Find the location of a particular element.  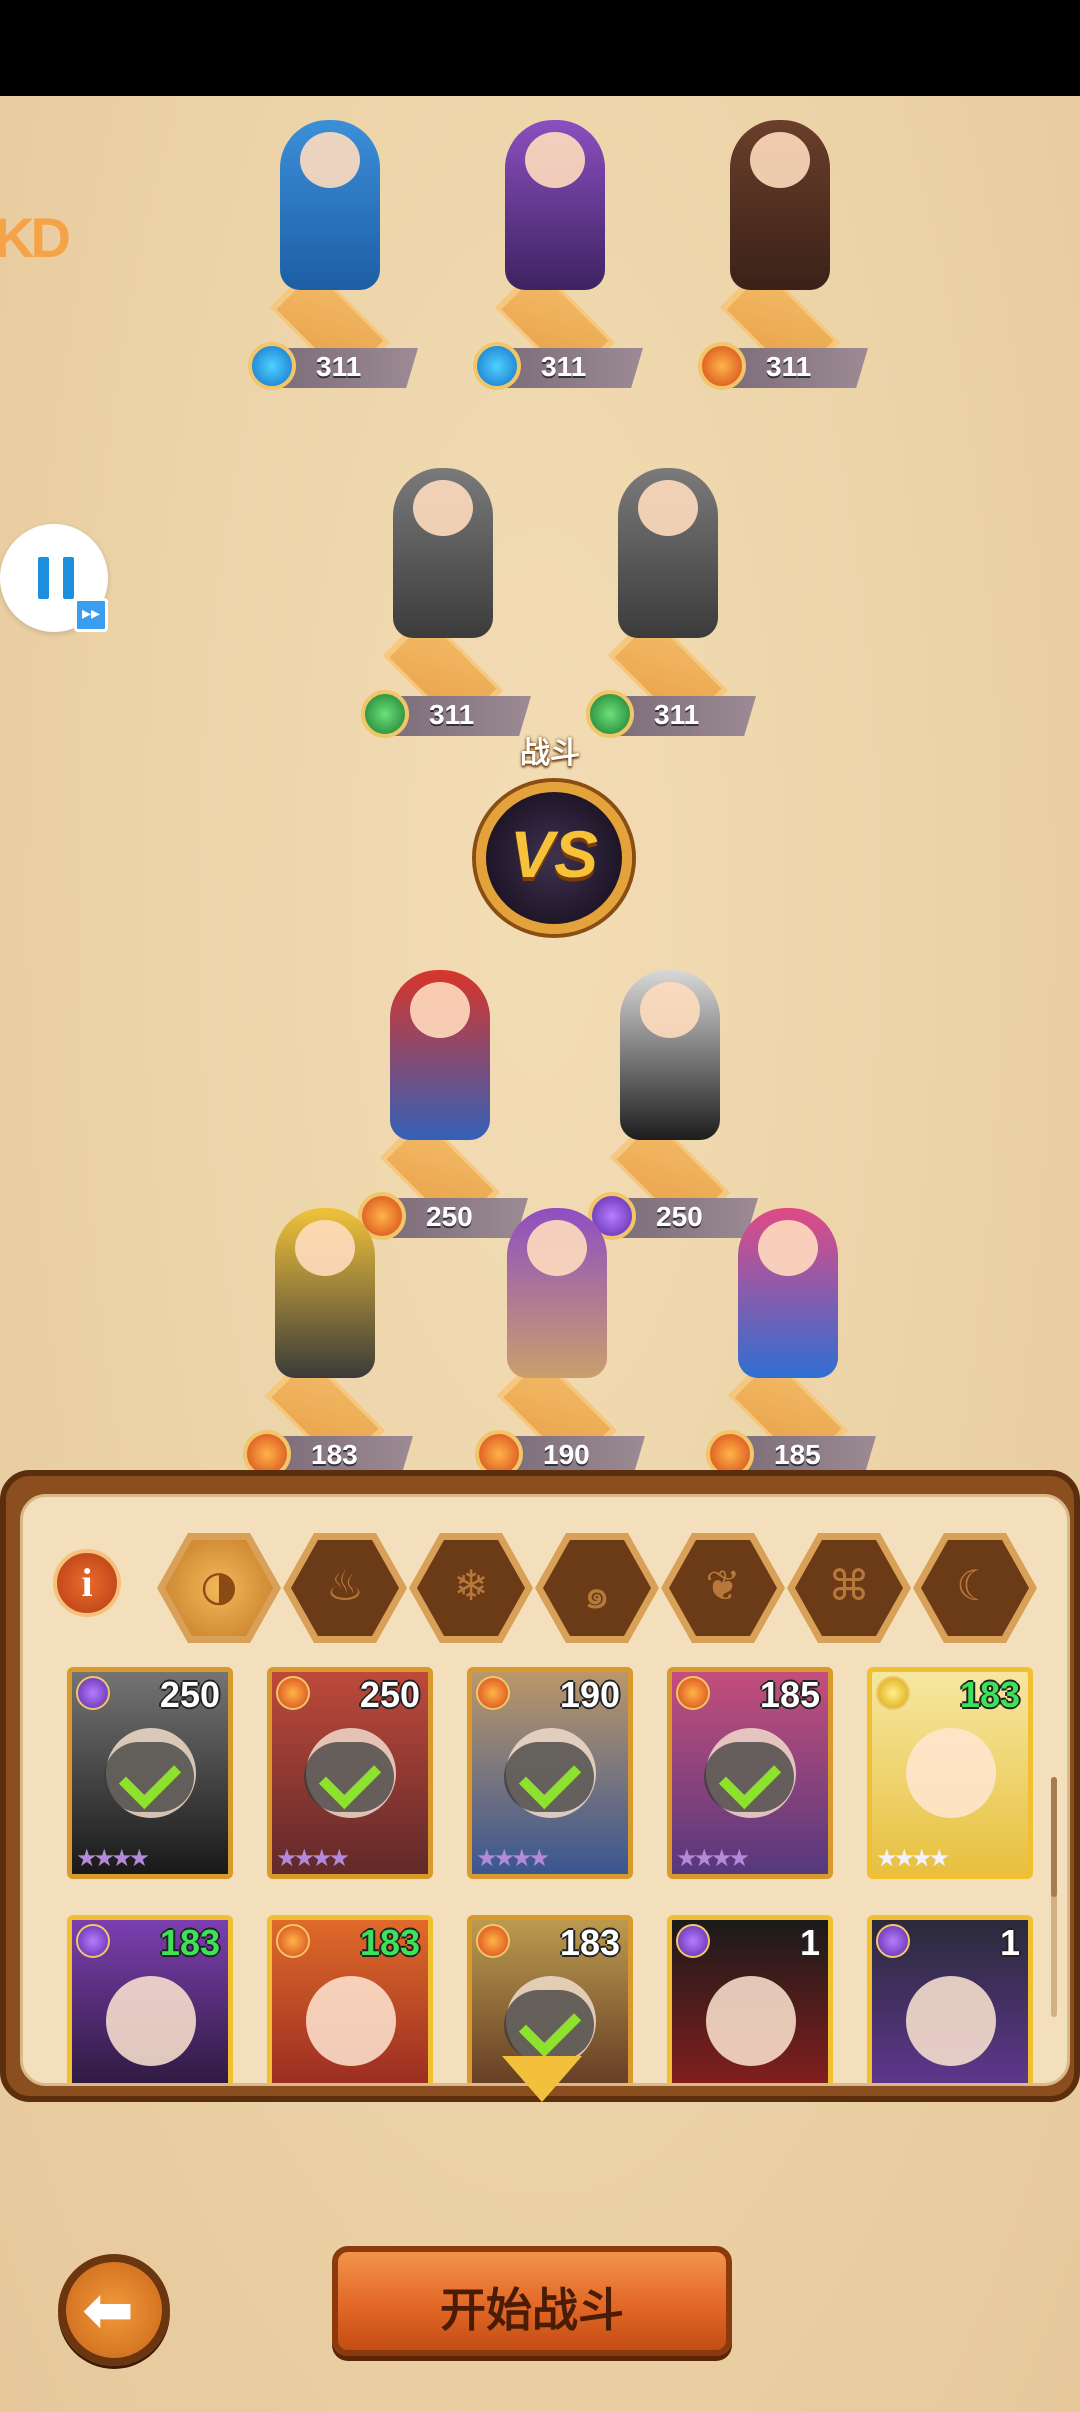

filter-wind: ๑ is located at coordinates (597, 1588).